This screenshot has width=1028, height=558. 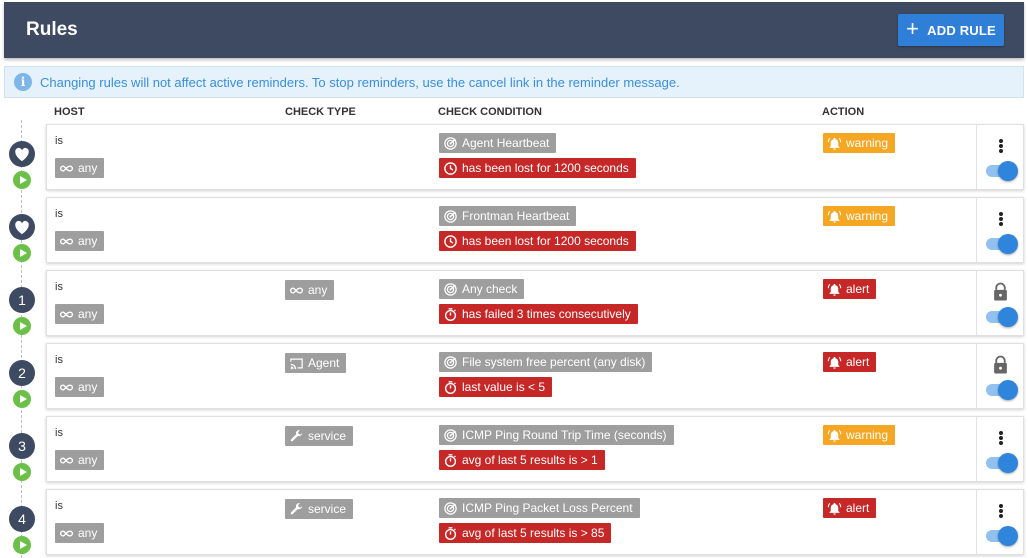 I want to click on condition-detail-chip: has failed 3 times consecutively, so click(x=538, y=314).